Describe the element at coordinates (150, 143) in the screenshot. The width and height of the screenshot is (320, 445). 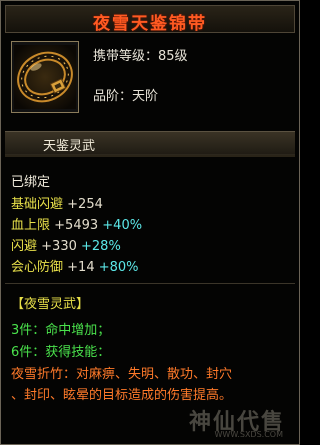
I see `tab-tianjian-lingwu: 天鉴灵武` at that location.